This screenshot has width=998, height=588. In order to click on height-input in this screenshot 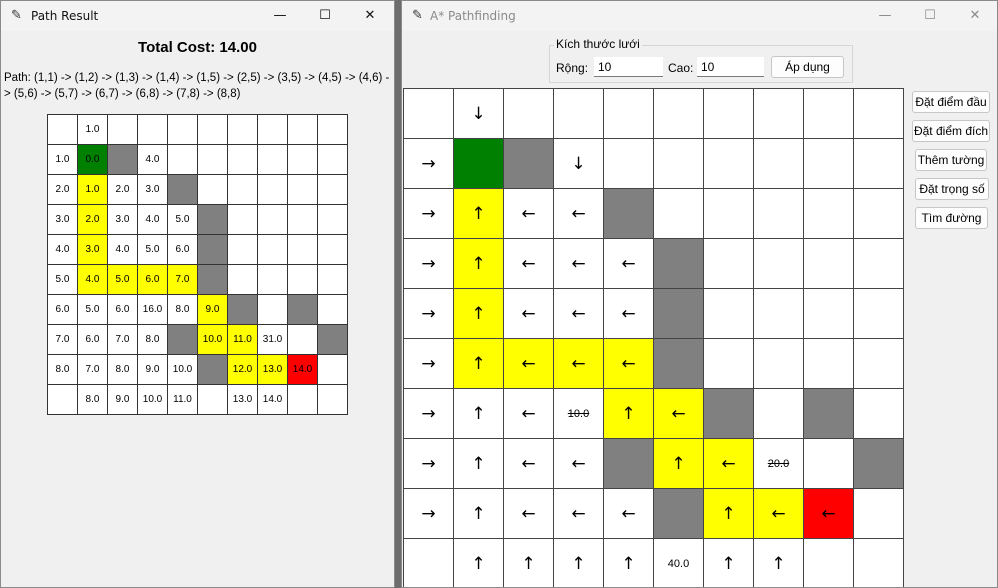, I will do `click(730, 67)`.